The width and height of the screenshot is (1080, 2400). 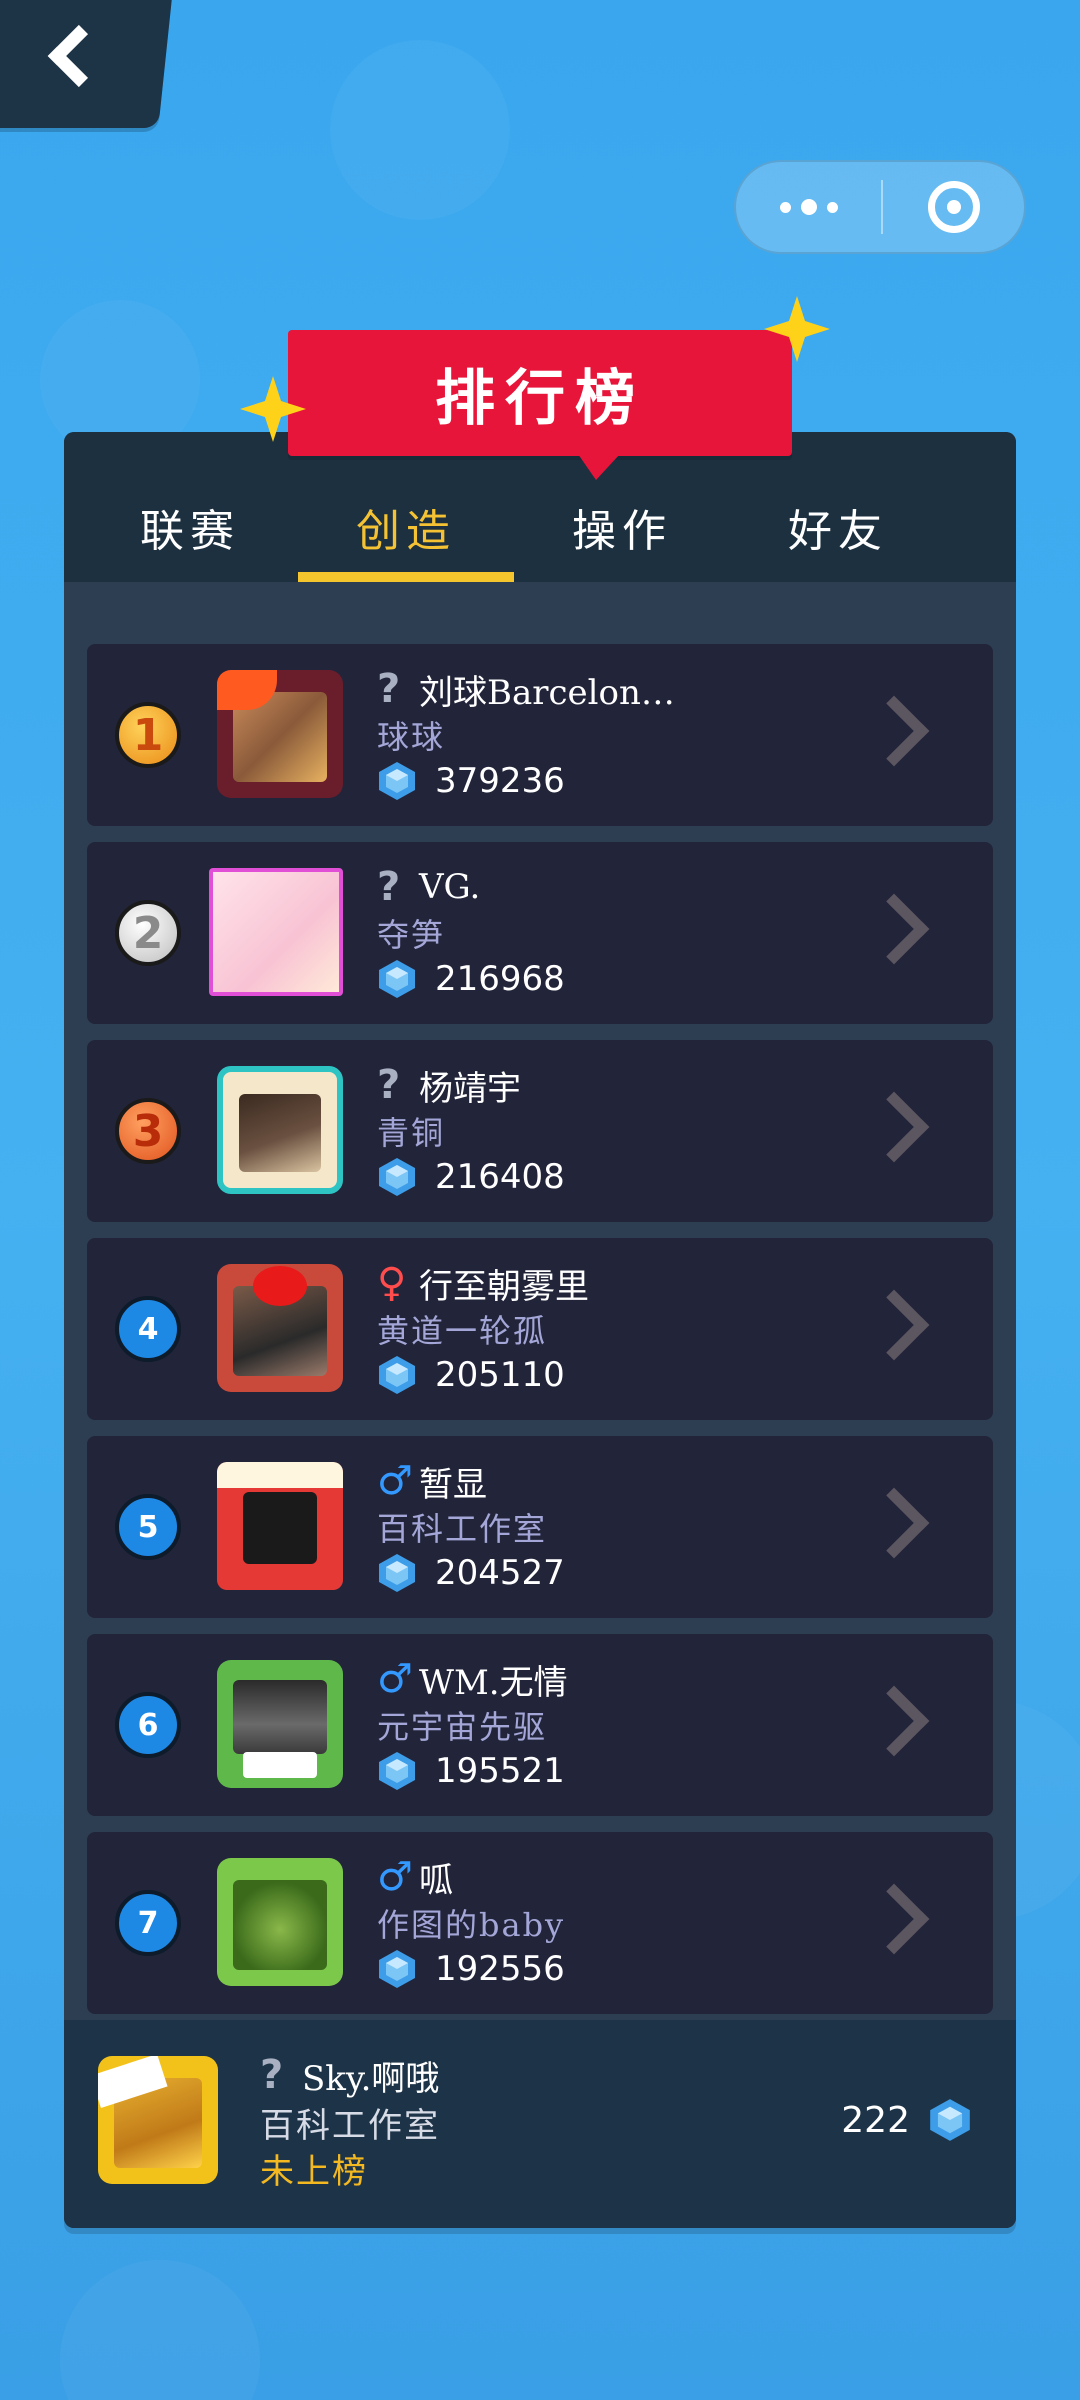 I want to click on player-title: 作图的baby, so click(x=471, y=1925).